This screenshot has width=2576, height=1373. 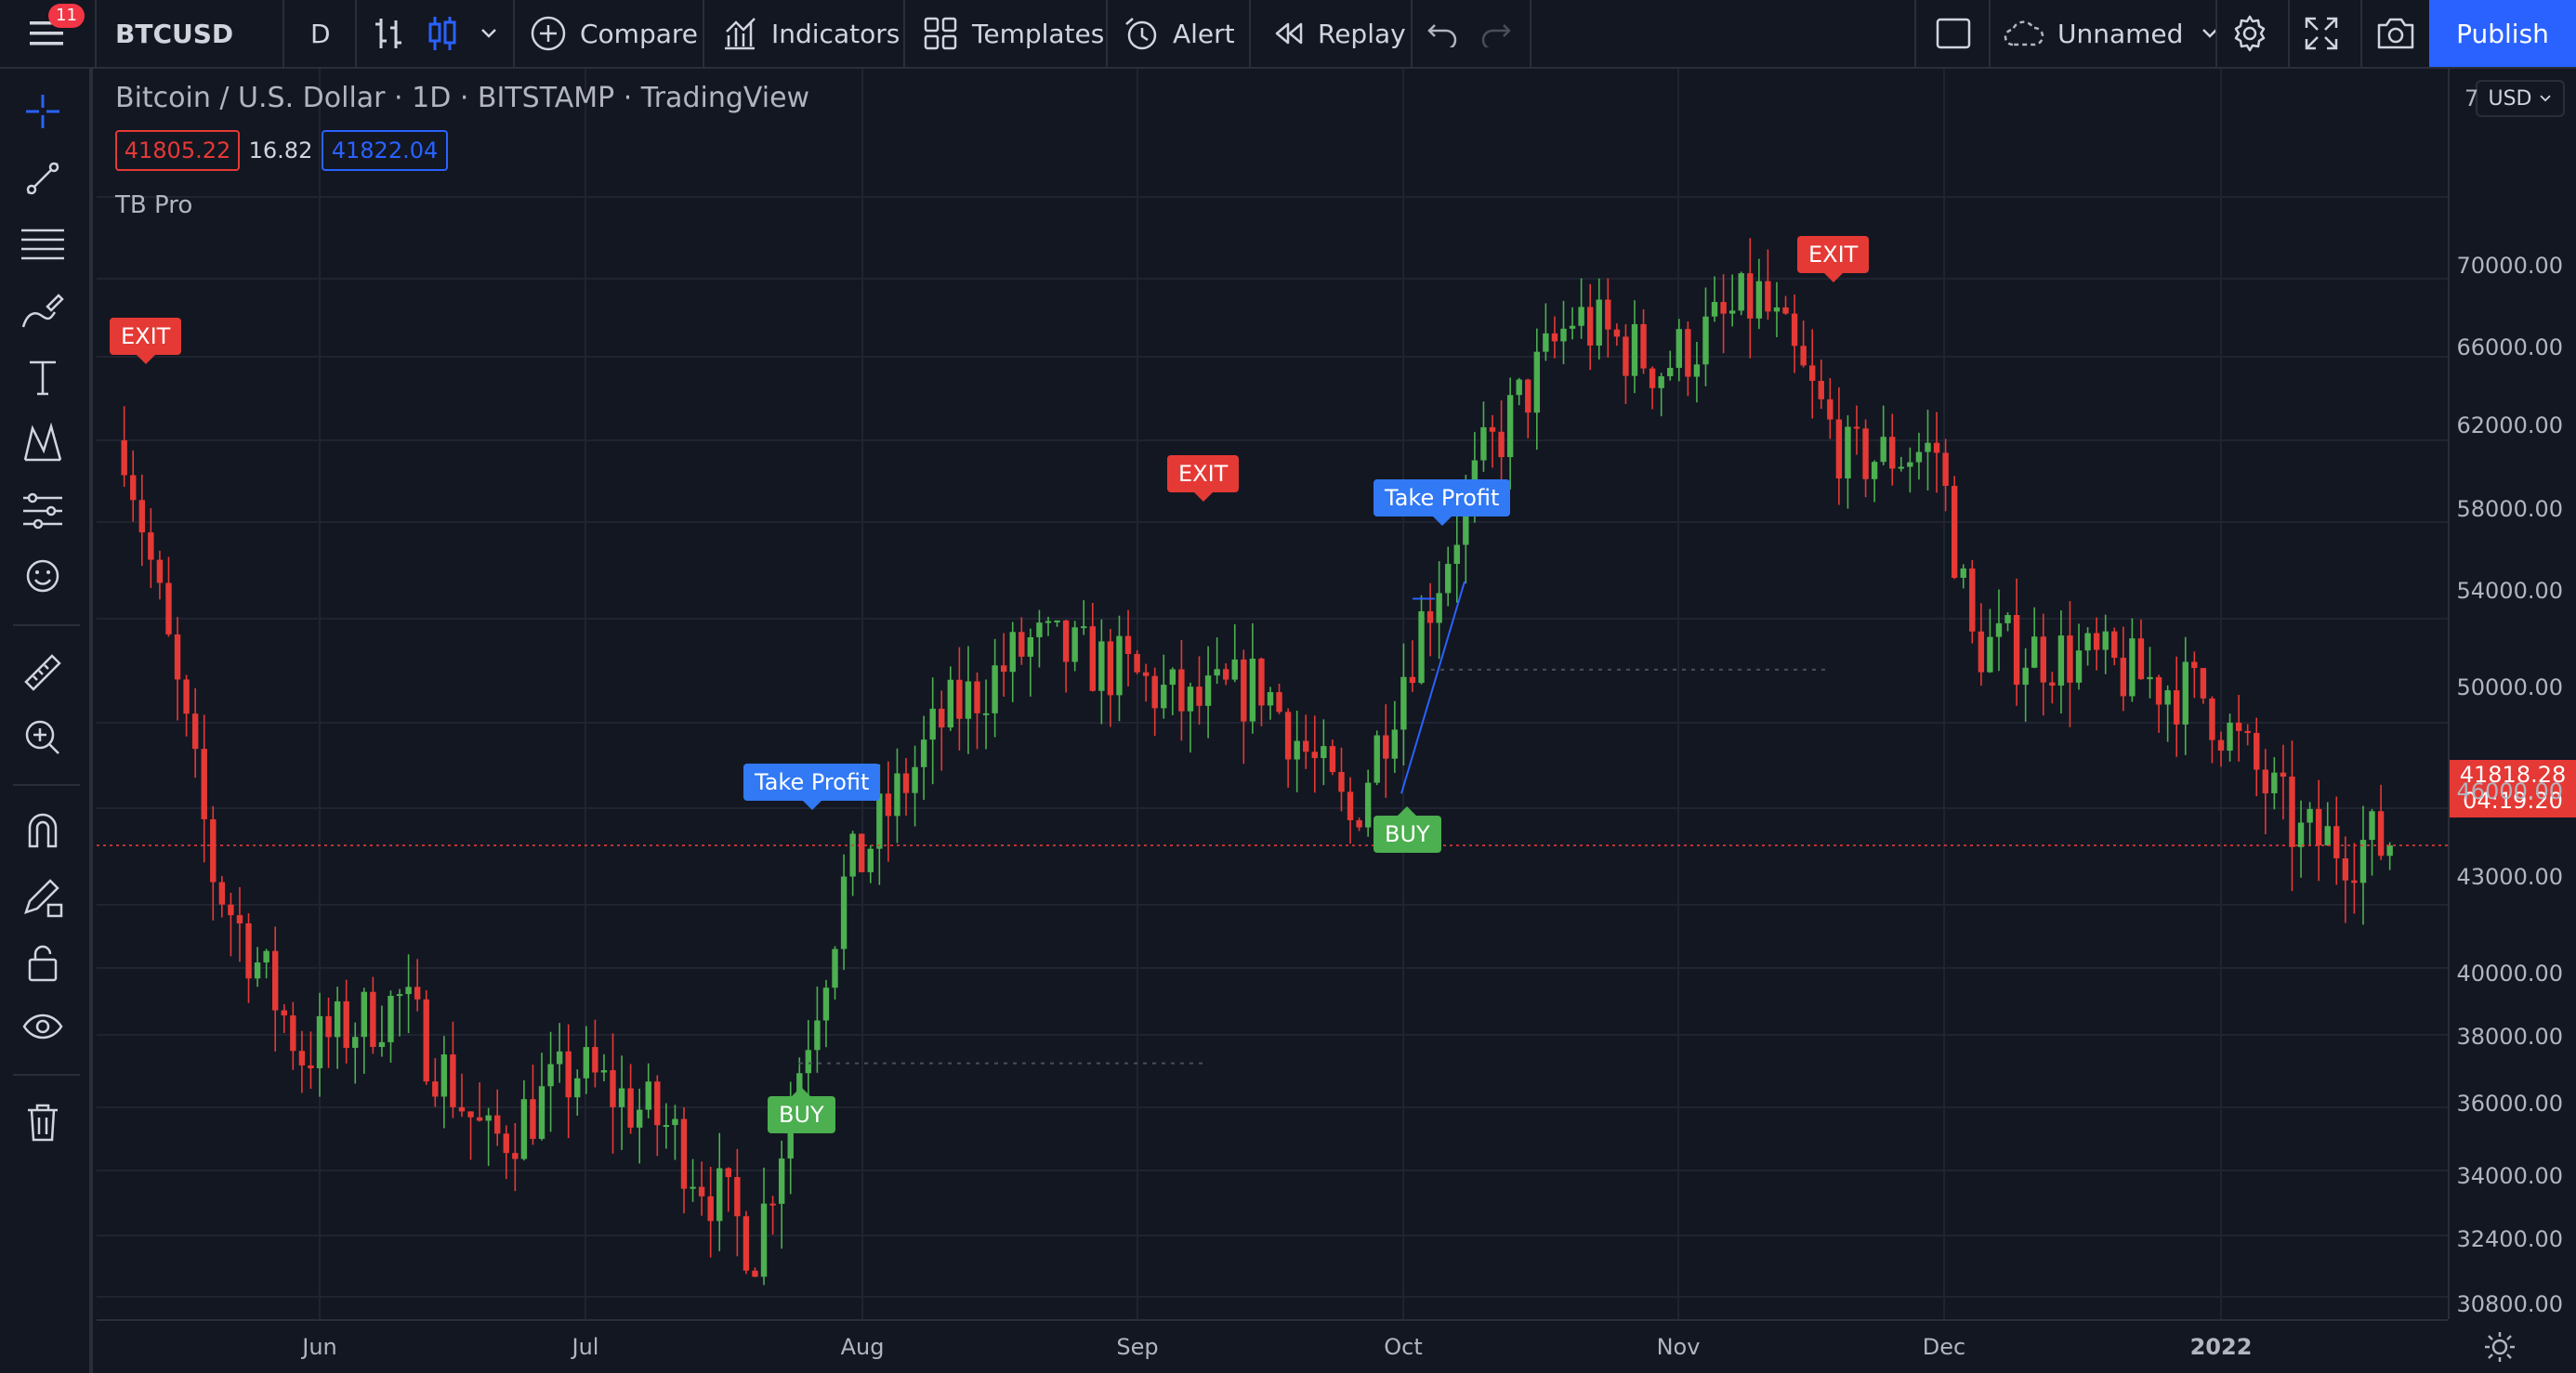 I want to click on undo-button, so click(x=1443, y=33).